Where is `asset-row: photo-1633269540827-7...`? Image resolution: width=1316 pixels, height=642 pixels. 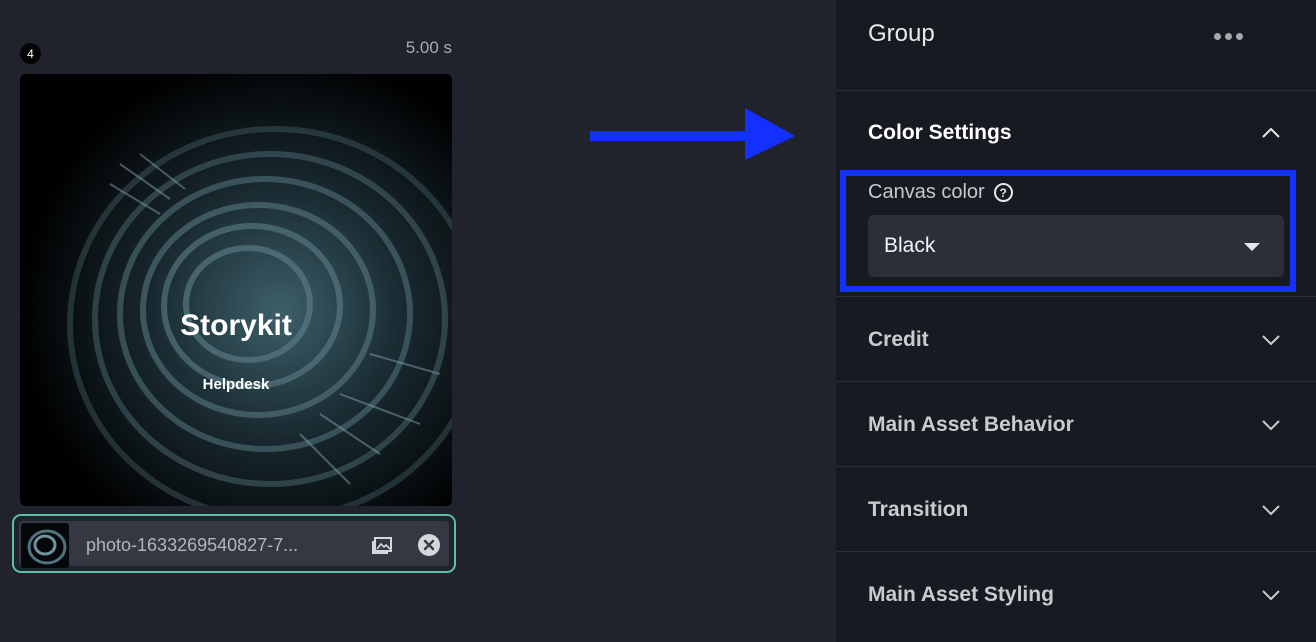 asset-row: photo-1633269540827-7... is located at coordinates (234, 543).